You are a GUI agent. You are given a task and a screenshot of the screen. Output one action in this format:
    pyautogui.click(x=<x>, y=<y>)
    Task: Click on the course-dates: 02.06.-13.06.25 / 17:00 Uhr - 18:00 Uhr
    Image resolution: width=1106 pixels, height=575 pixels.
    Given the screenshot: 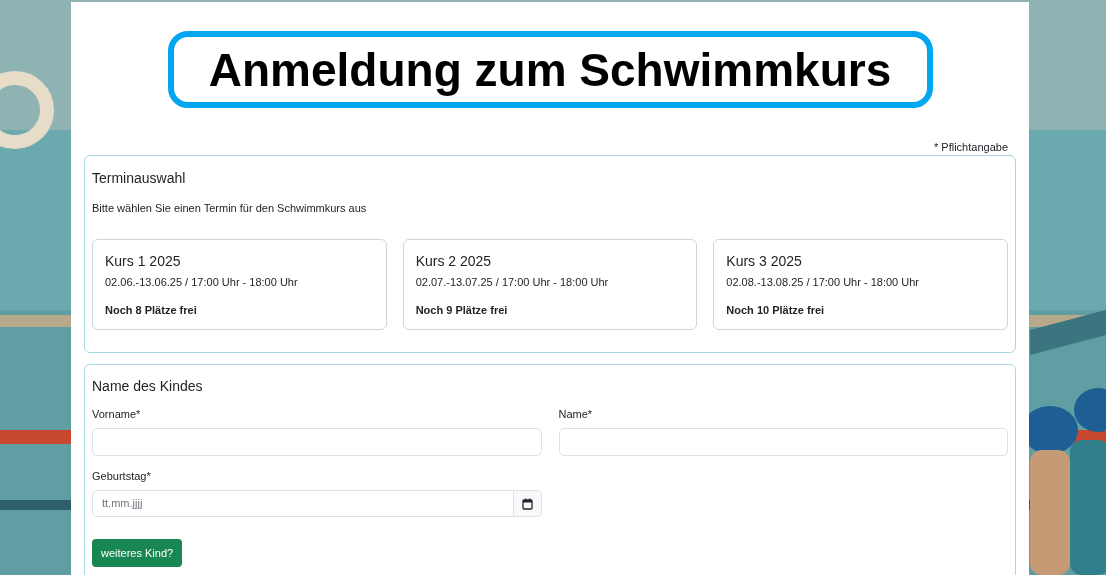 What is the action you would take?
    pyautogui.click(x=202, y=282)
    